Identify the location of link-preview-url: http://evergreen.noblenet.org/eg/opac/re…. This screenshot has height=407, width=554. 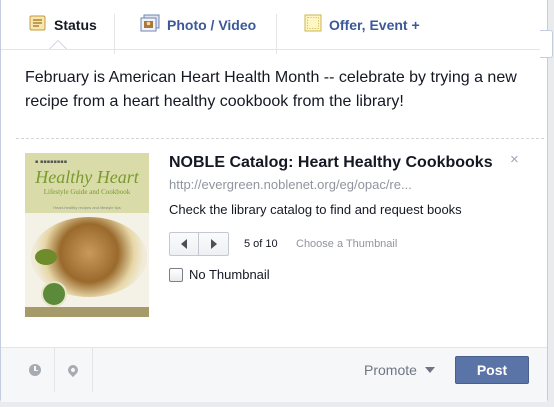
(290, 184).